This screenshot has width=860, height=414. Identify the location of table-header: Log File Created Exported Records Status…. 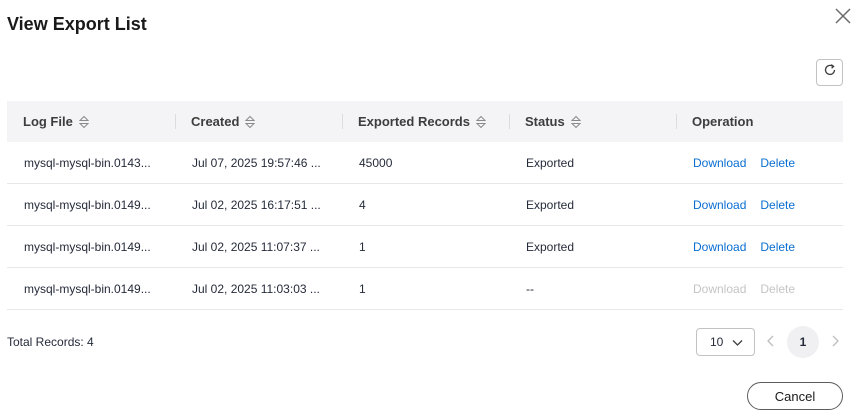
(425, 121).